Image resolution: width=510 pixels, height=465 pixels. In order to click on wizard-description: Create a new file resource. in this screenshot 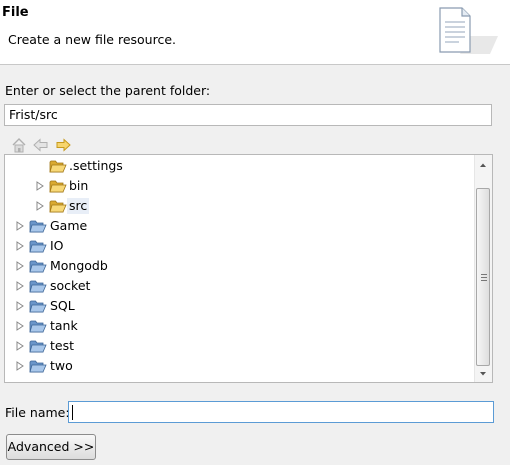, I will do `click(92, 39)`.